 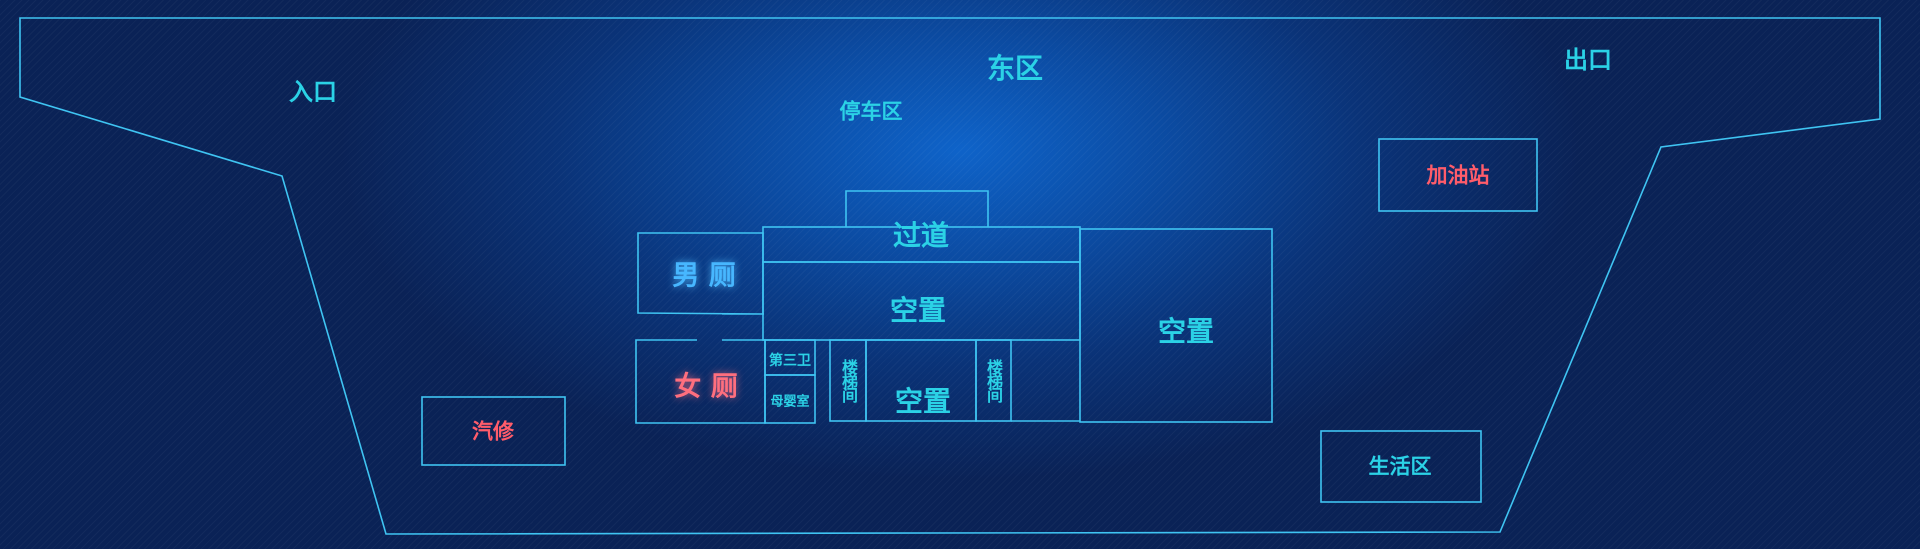 I want to click on east-zone-label: 东区, so click(x=1015, y=68).